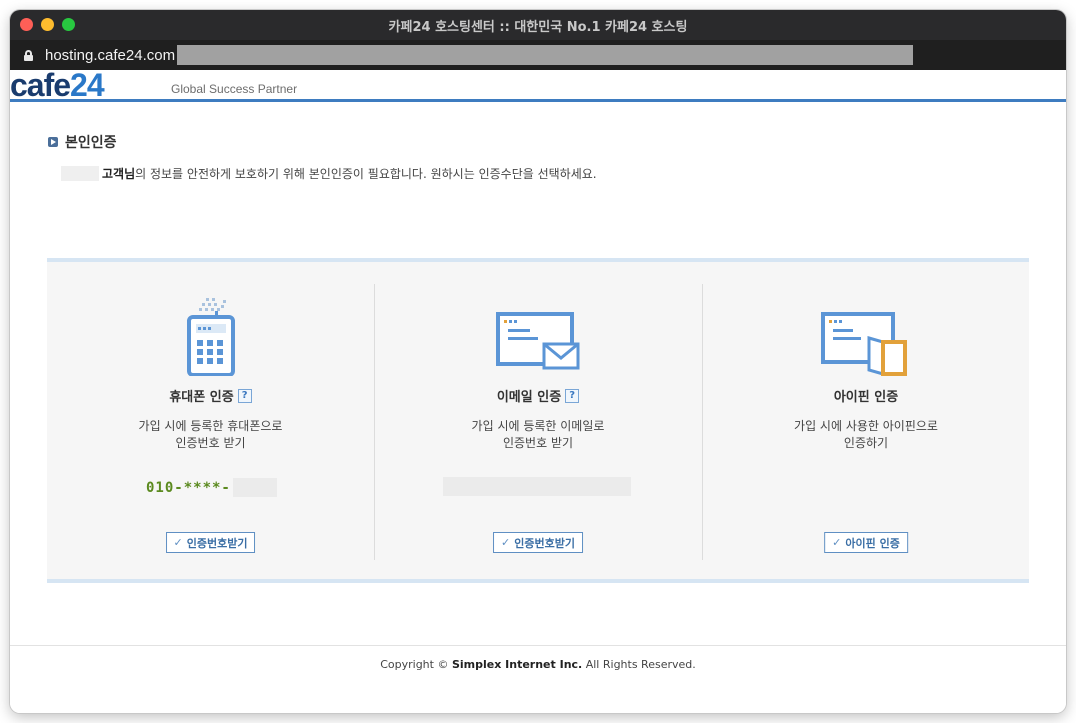  I want to click on phone-send-code-button: ✓ 인증번호받기, so click(210, 542).